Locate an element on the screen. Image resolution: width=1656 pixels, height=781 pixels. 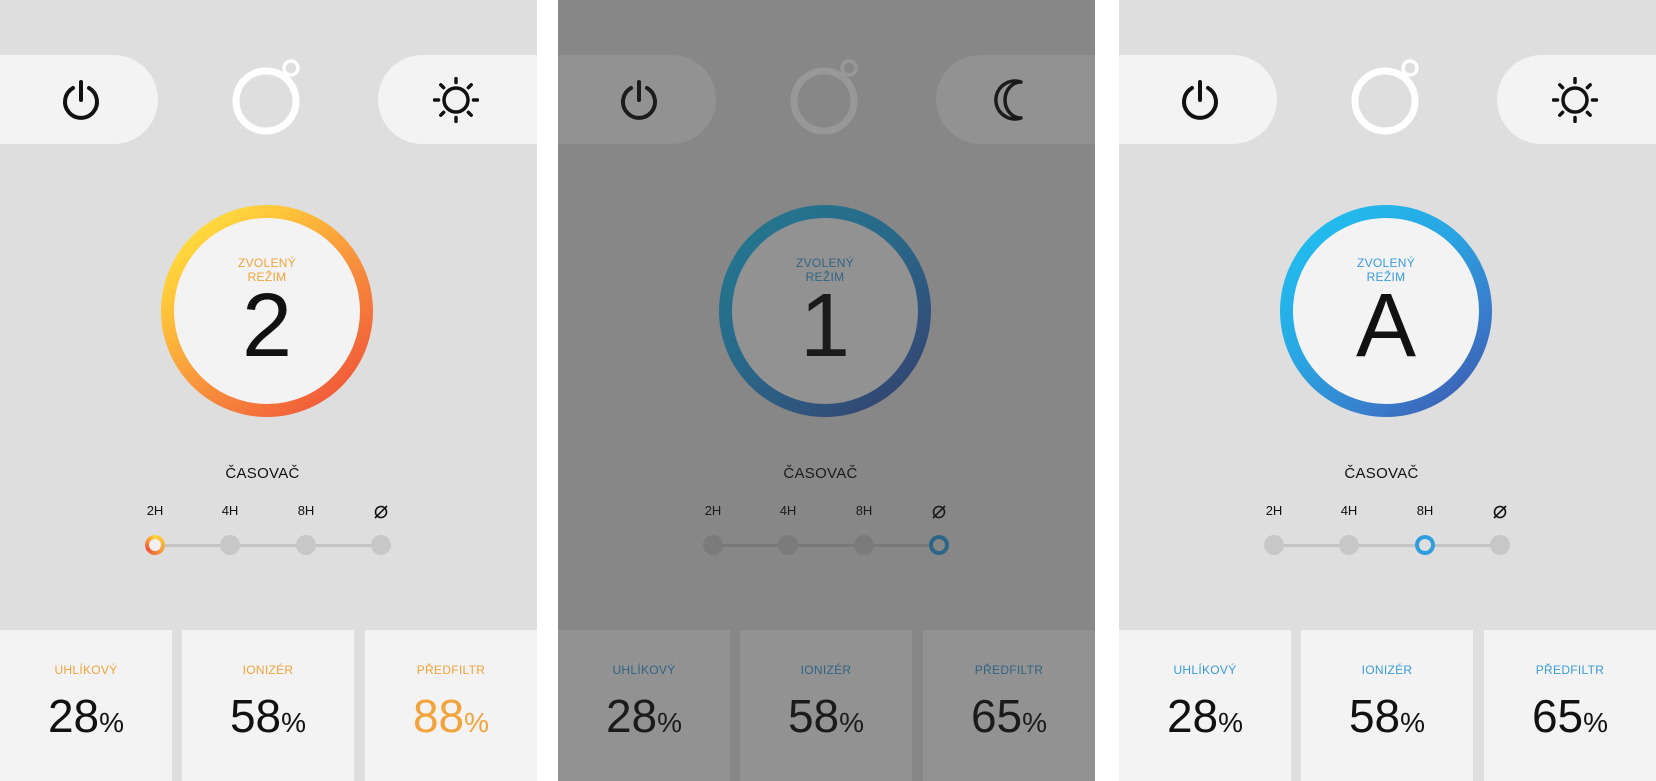
filter-cards: UHLÍKOVÝ 28% IONIZÉR 58% PŘEDFILTR 65% is located at coordinates (1387, 705).